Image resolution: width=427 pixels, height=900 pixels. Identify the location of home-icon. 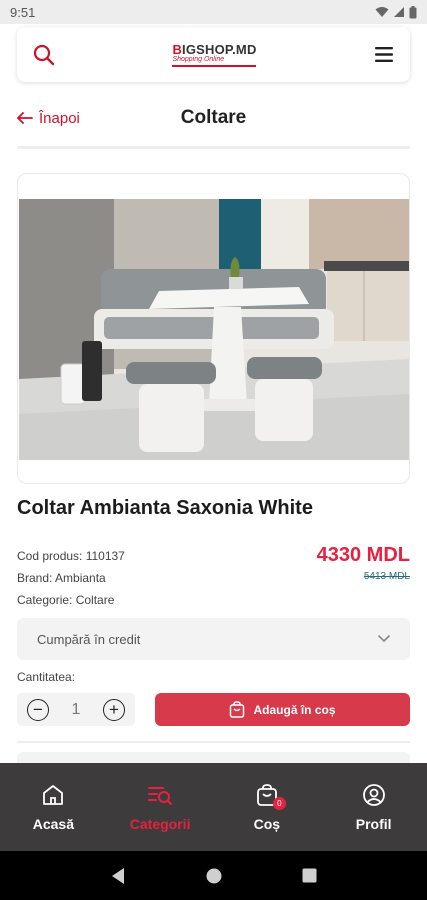
(53, 795).